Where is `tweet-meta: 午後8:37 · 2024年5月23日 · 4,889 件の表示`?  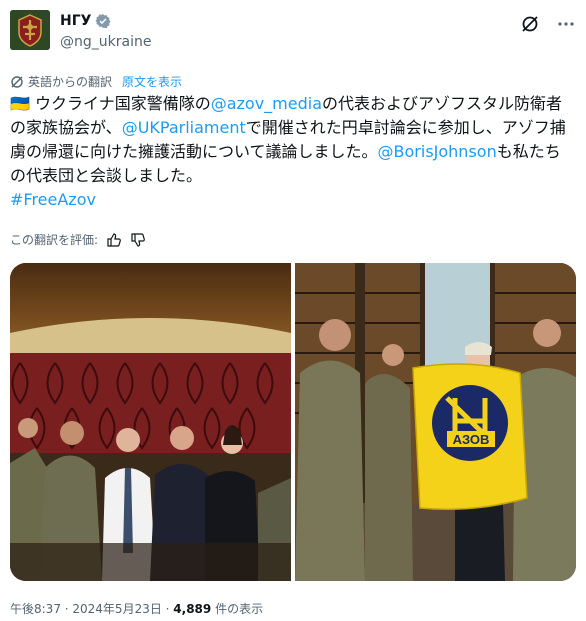 tweet-meta: 午後8:37 · 2024年5月23日 · 4,889 件の表示 is located at coordinates (136, 608).